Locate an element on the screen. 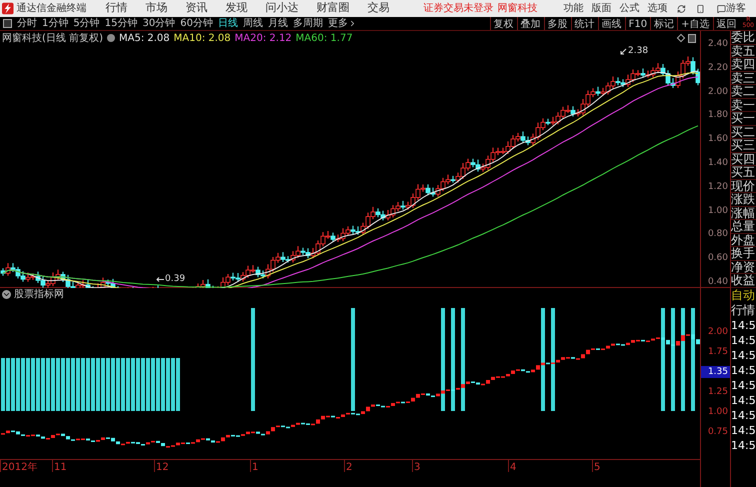 The height and width of the screenshot is (487, 756). indicator-axis-label: 1.75 is located at coordinates (717, 352).